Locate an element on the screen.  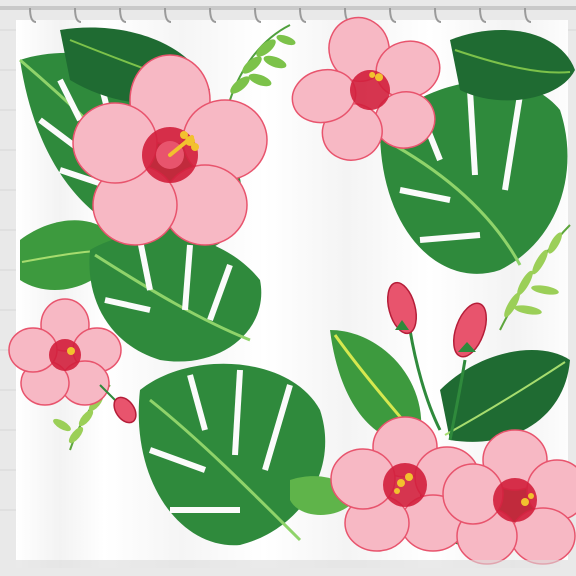
curtain-rod is located at coordinates (288, 8).